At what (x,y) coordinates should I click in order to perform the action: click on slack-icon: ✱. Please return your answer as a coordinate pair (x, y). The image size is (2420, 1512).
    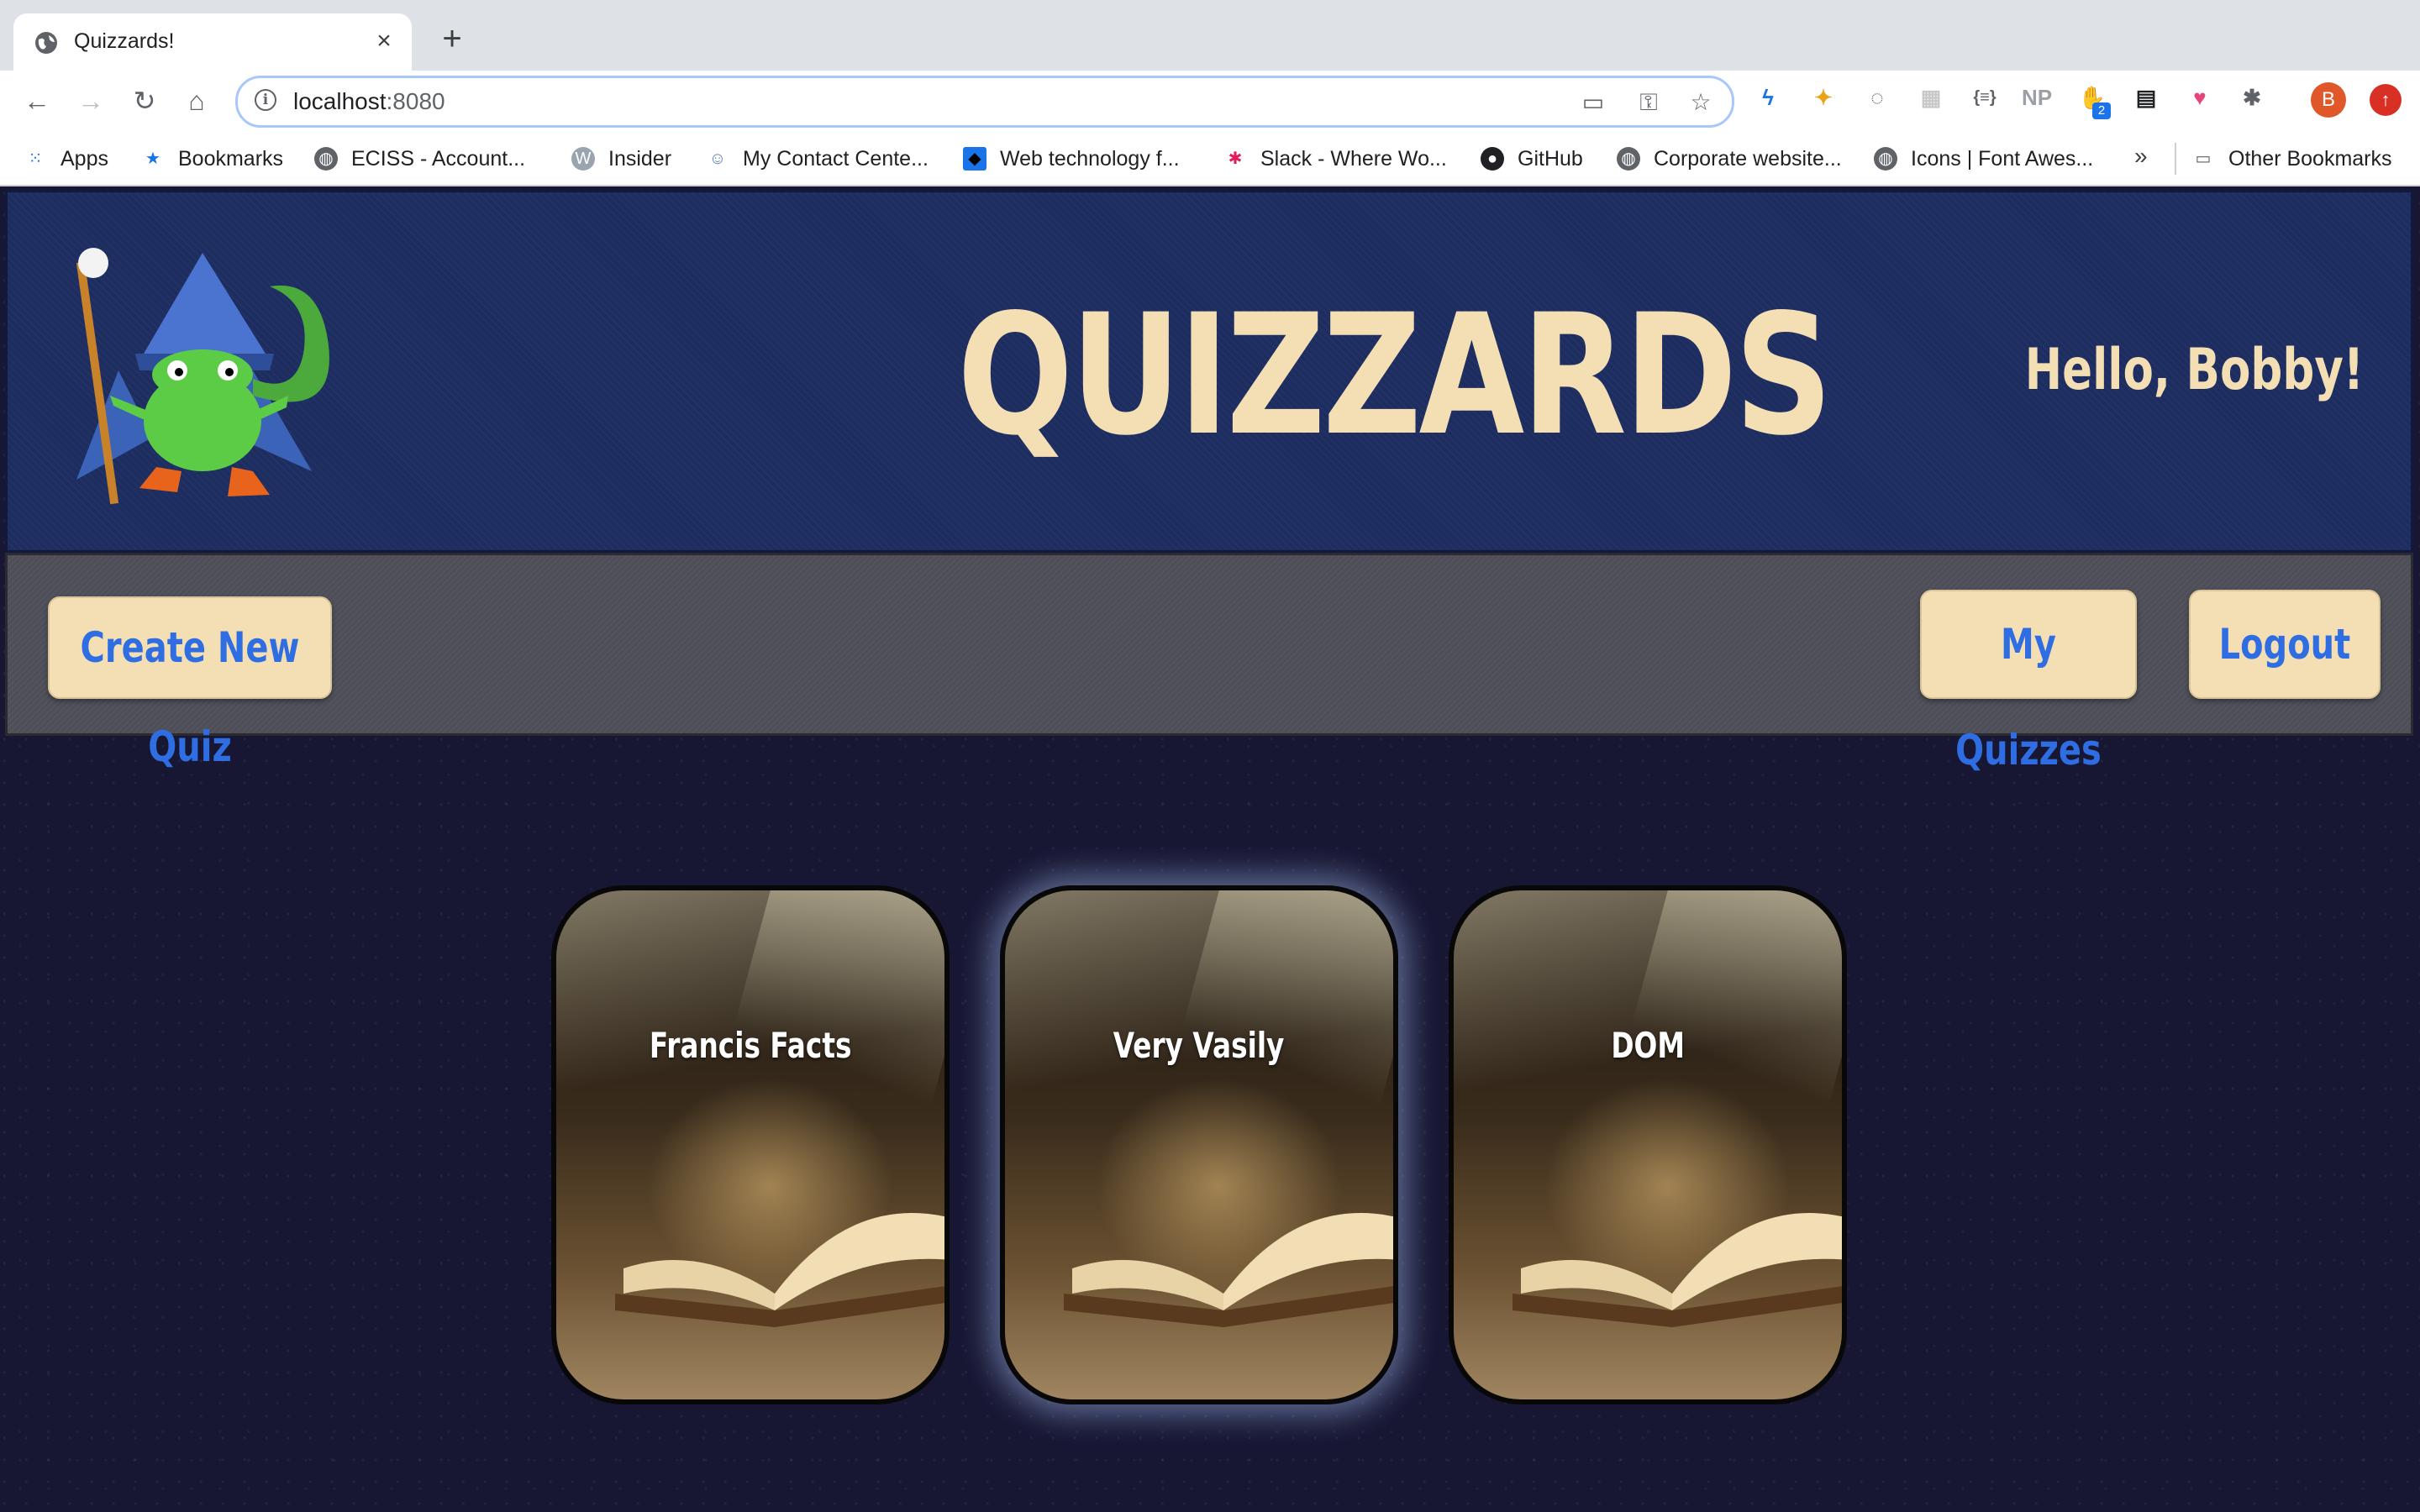
    Looking at the image, I should click on (1235, 159).